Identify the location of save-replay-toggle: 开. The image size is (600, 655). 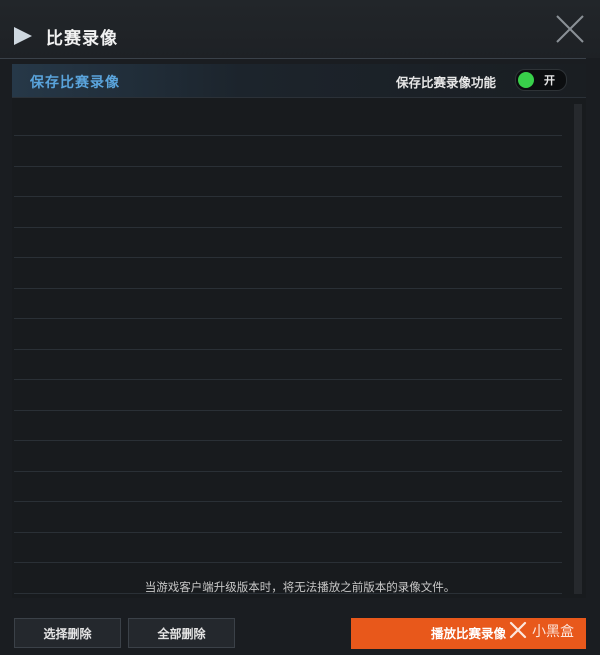
(541, 80).